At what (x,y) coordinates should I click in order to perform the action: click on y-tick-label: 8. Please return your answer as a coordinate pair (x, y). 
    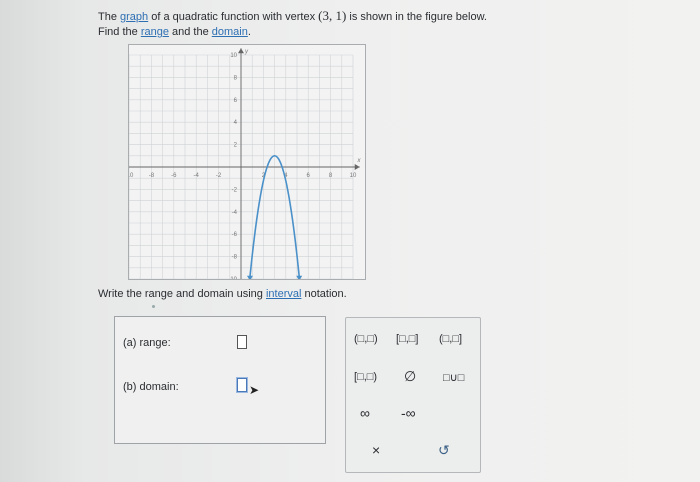
    Looking at the image, I should click on (236, 78).